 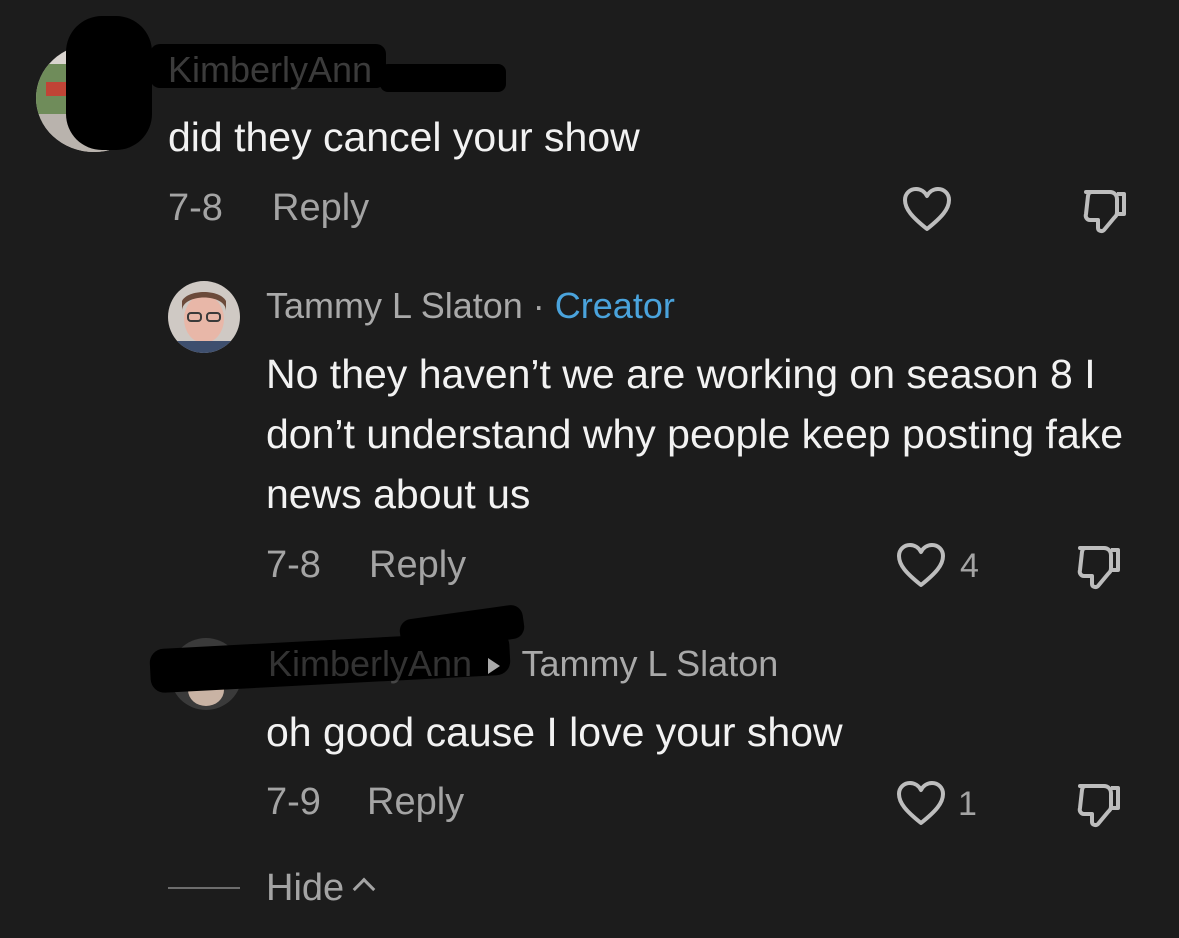 I want to click on comment-username: KimberlyAnn, so click(x=270, y=70).